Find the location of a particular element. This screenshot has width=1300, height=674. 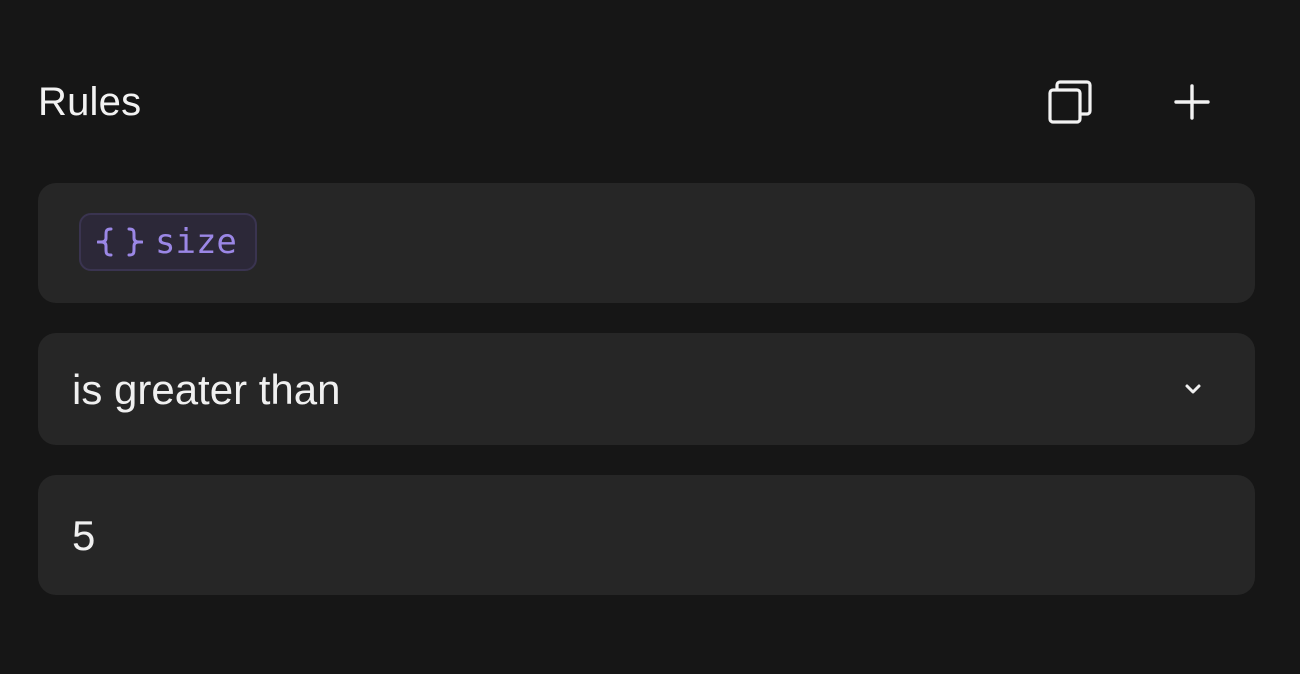

copy-button is located at coordinates (1070, 102).